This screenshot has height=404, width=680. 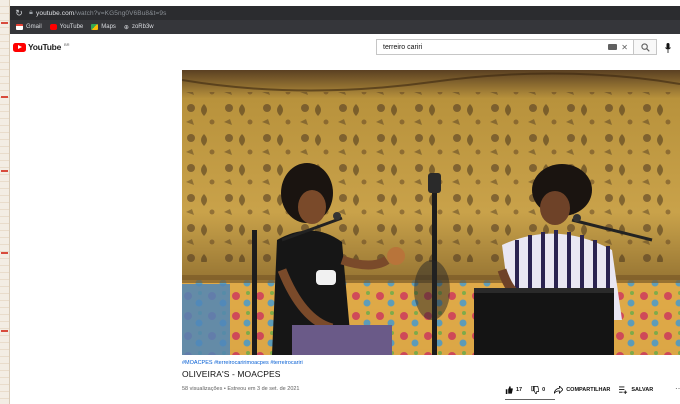 What do you see at coordinates (142, 27) in the screenshot?
I see `bookmark-label: zoRb3w` at bounding box center [142, 27].